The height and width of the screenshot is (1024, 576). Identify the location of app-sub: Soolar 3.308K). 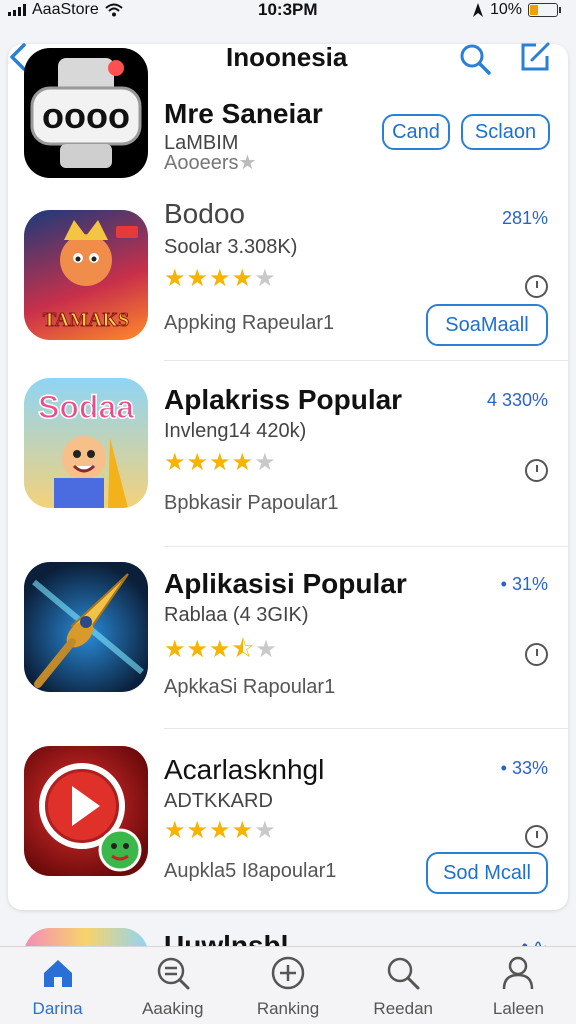
(231, 247).